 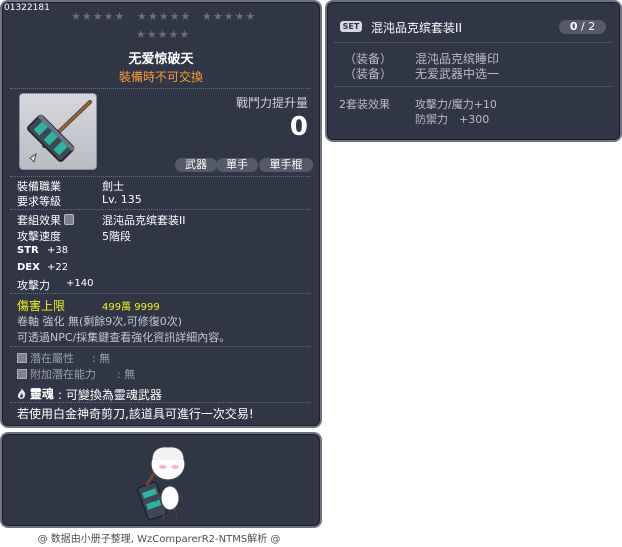 What do you see at coordinates (100, 321) in the screenshot?
I see `scroll-info: 卷軸 強化 無(剩餘9次,可修復0次)` at bounding box center [100, 321].